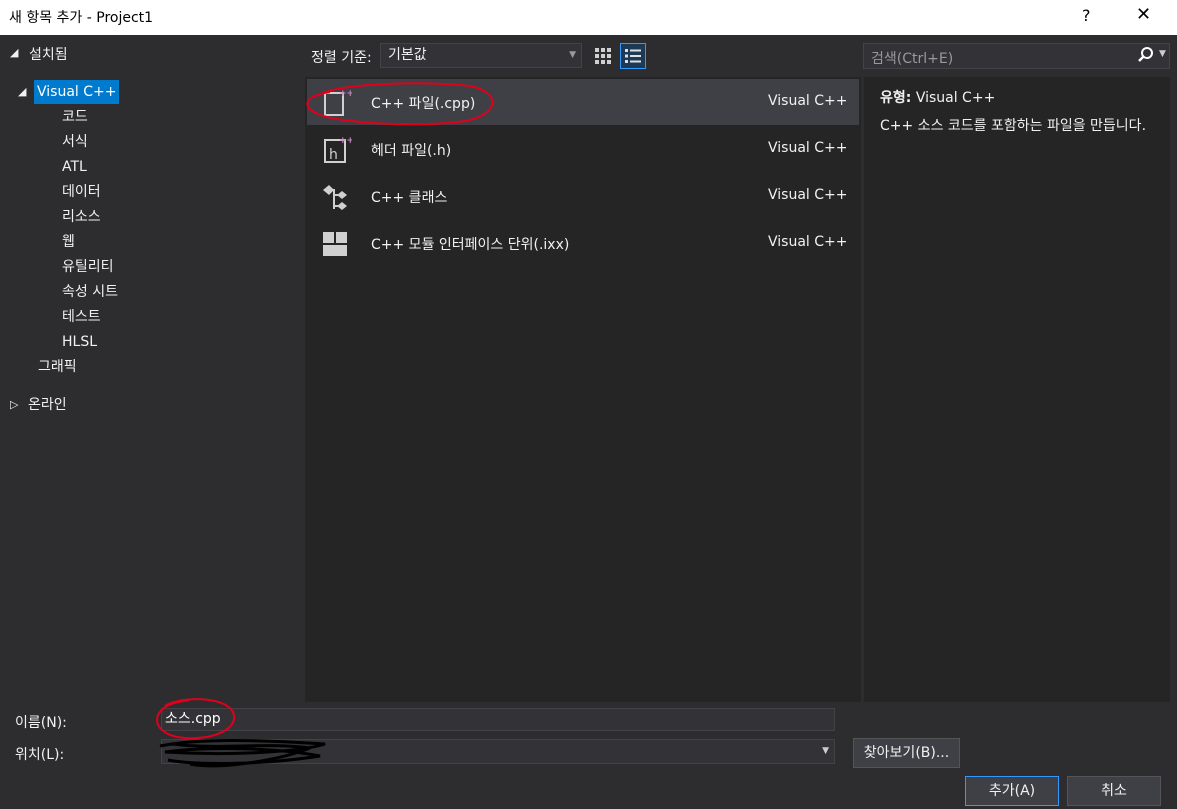 The width and height of the screenshot is (1177, 809). What do you see at coordinates (81, 217) in the screenshot?
I see `tree-item-resource: 리소스` at bounding box center [81, 217].